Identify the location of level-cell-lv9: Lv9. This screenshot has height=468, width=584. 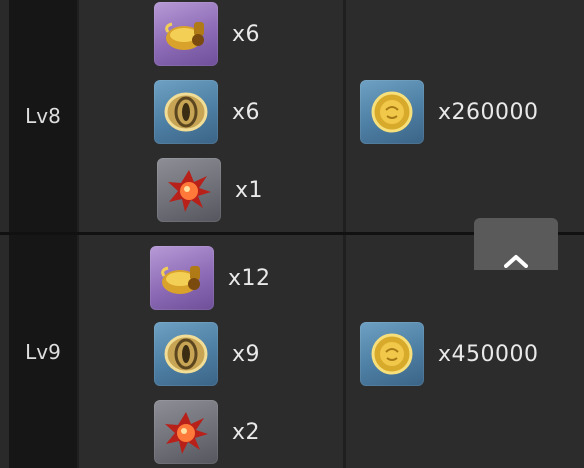
(43, 351).